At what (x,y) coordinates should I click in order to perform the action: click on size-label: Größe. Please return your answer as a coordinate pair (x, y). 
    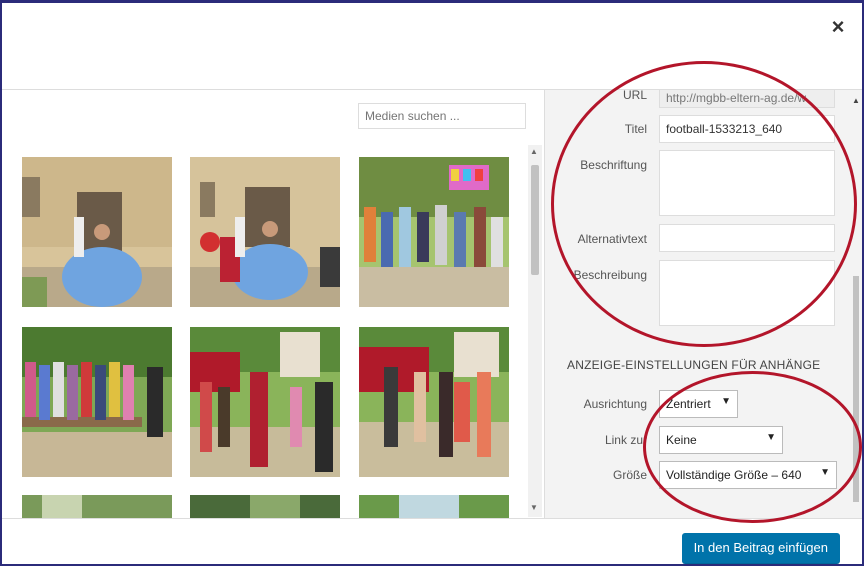
    Looking at the image, I should click on (629, 475).